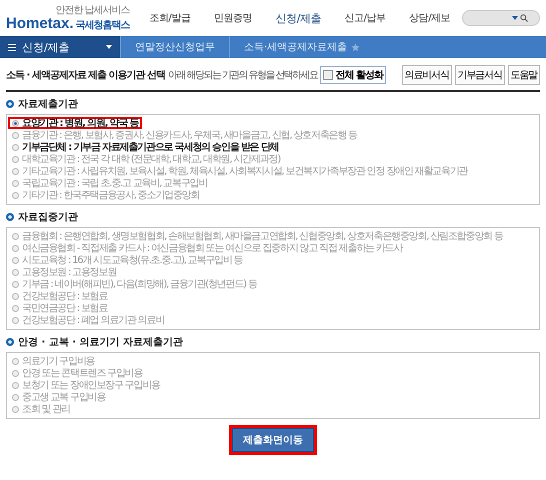  I want to click on section-title: 자료제출기관, so click(48, 104).